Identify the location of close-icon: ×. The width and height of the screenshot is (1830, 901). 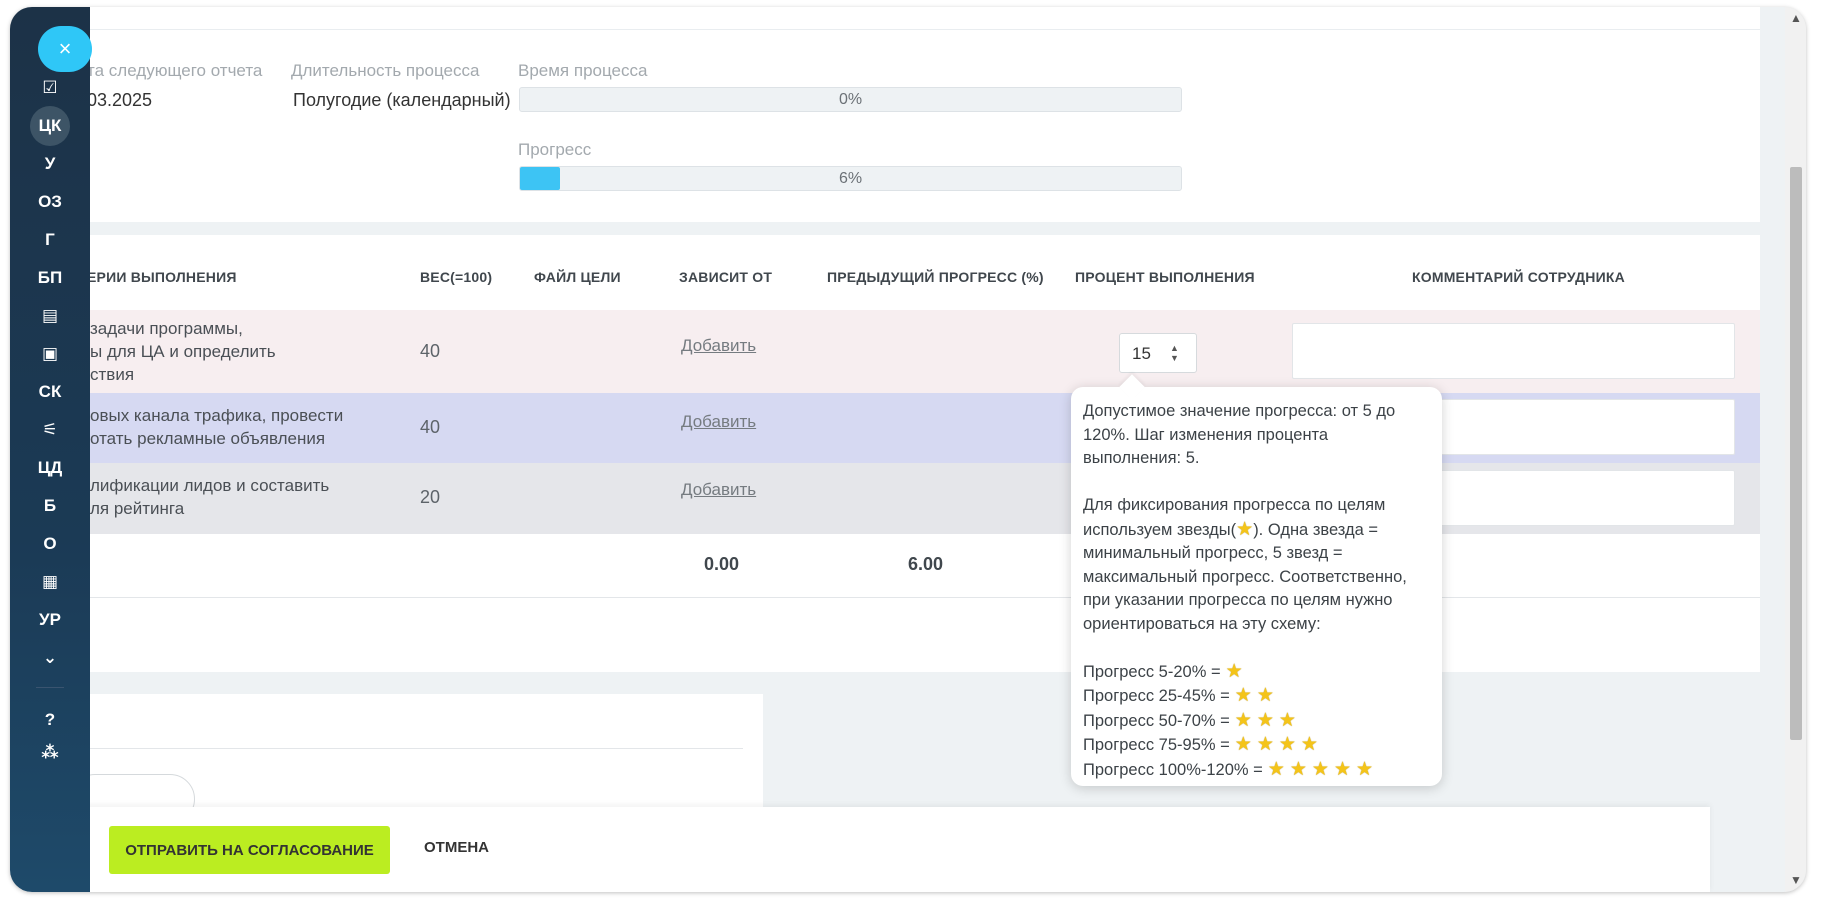
(65, 49).